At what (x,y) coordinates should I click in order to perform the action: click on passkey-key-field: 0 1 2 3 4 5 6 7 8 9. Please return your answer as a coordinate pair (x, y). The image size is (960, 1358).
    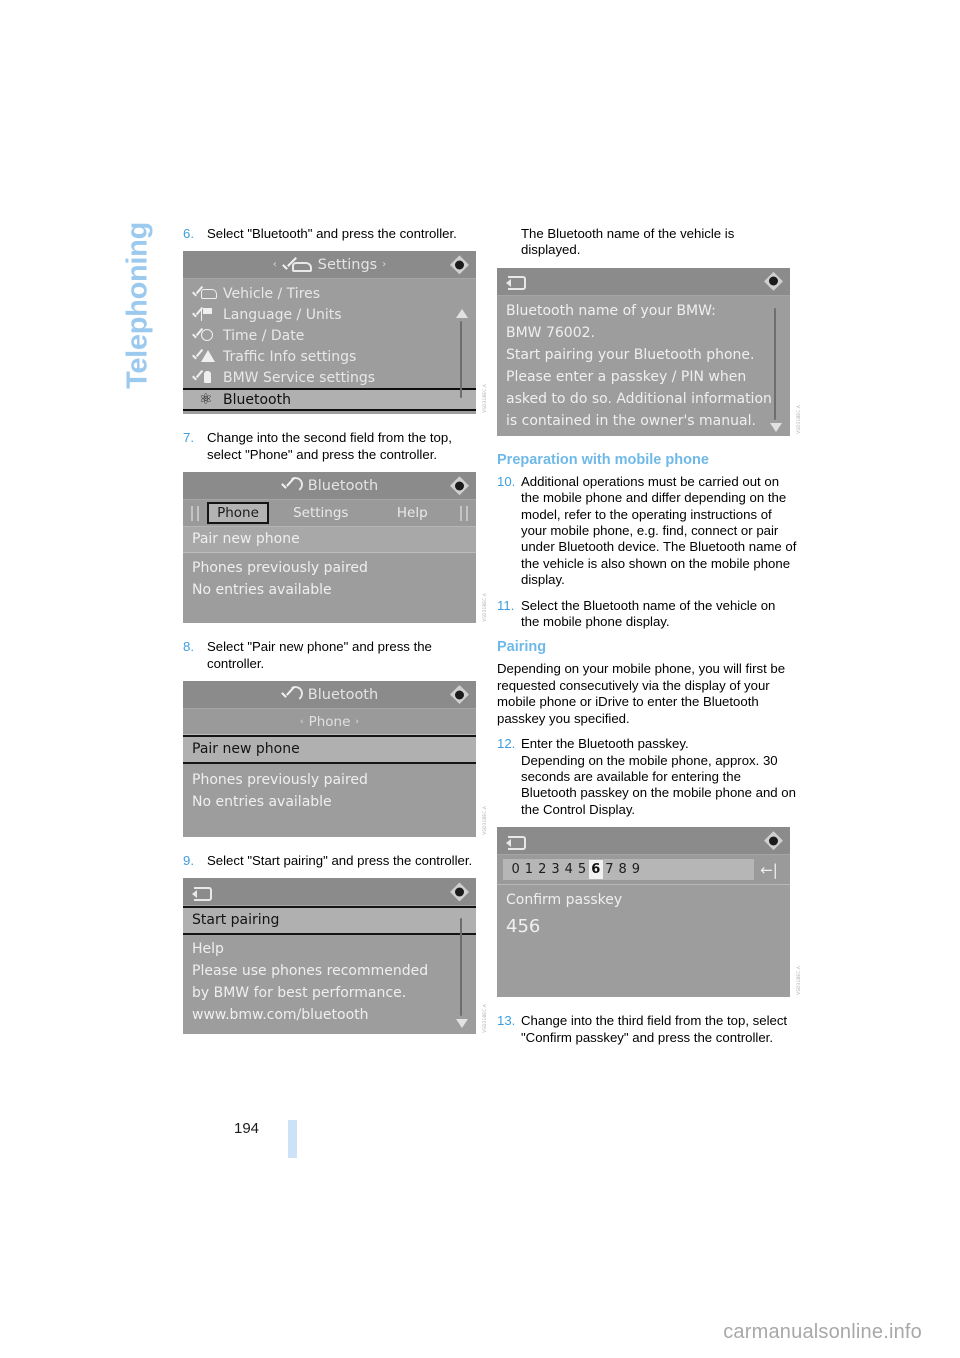
    Looking at the image, I should click on (628, 870).